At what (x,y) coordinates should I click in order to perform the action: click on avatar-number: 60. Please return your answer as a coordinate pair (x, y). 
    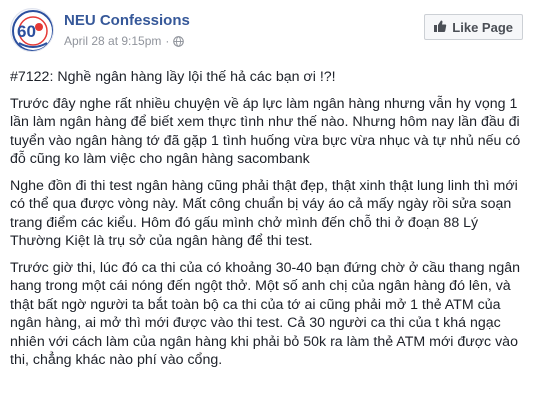
    Looking at the image, I should click on (26, 31).